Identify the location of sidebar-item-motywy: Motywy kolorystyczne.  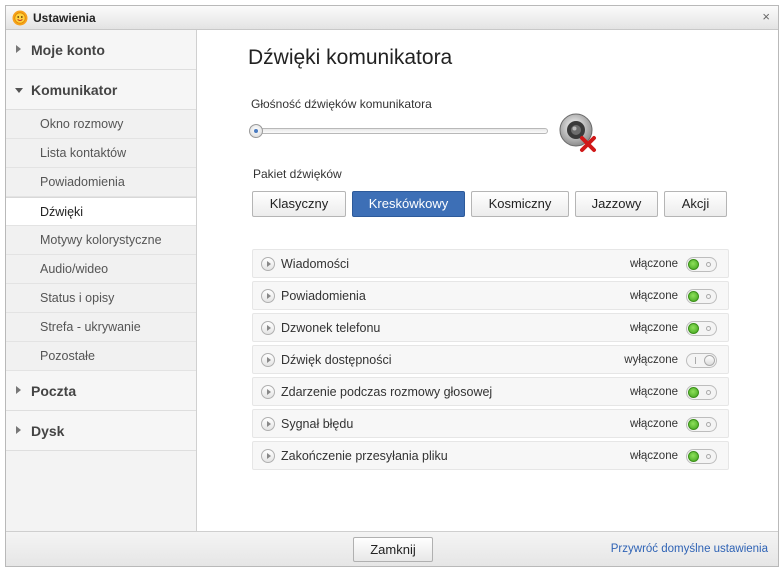
(101, 240).